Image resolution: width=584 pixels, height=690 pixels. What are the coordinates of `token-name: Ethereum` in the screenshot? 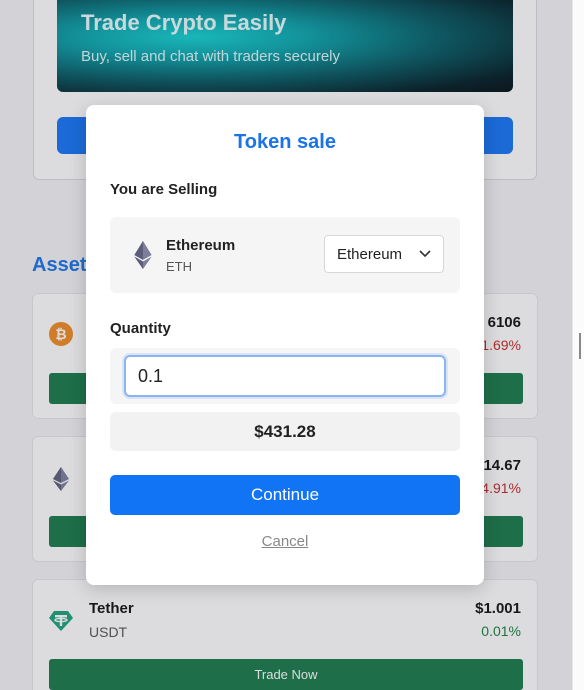 It's located at (201, 245).